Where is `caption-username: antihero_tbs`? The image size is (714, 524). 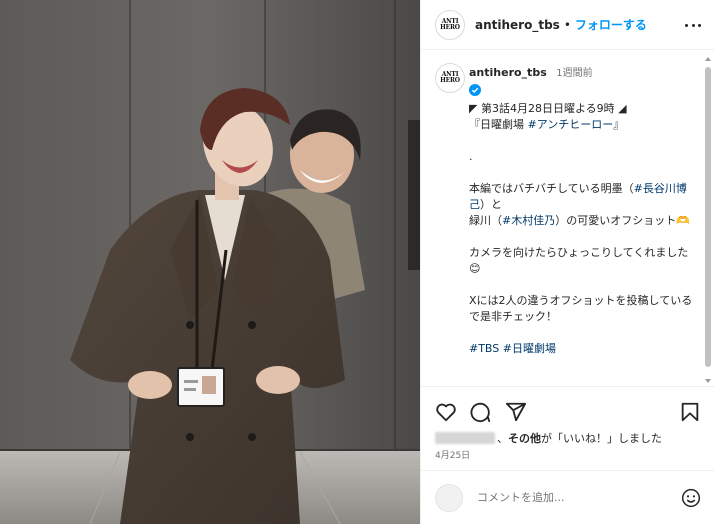 caption-username: antihero_tbs is located at coordinates (508, 72).